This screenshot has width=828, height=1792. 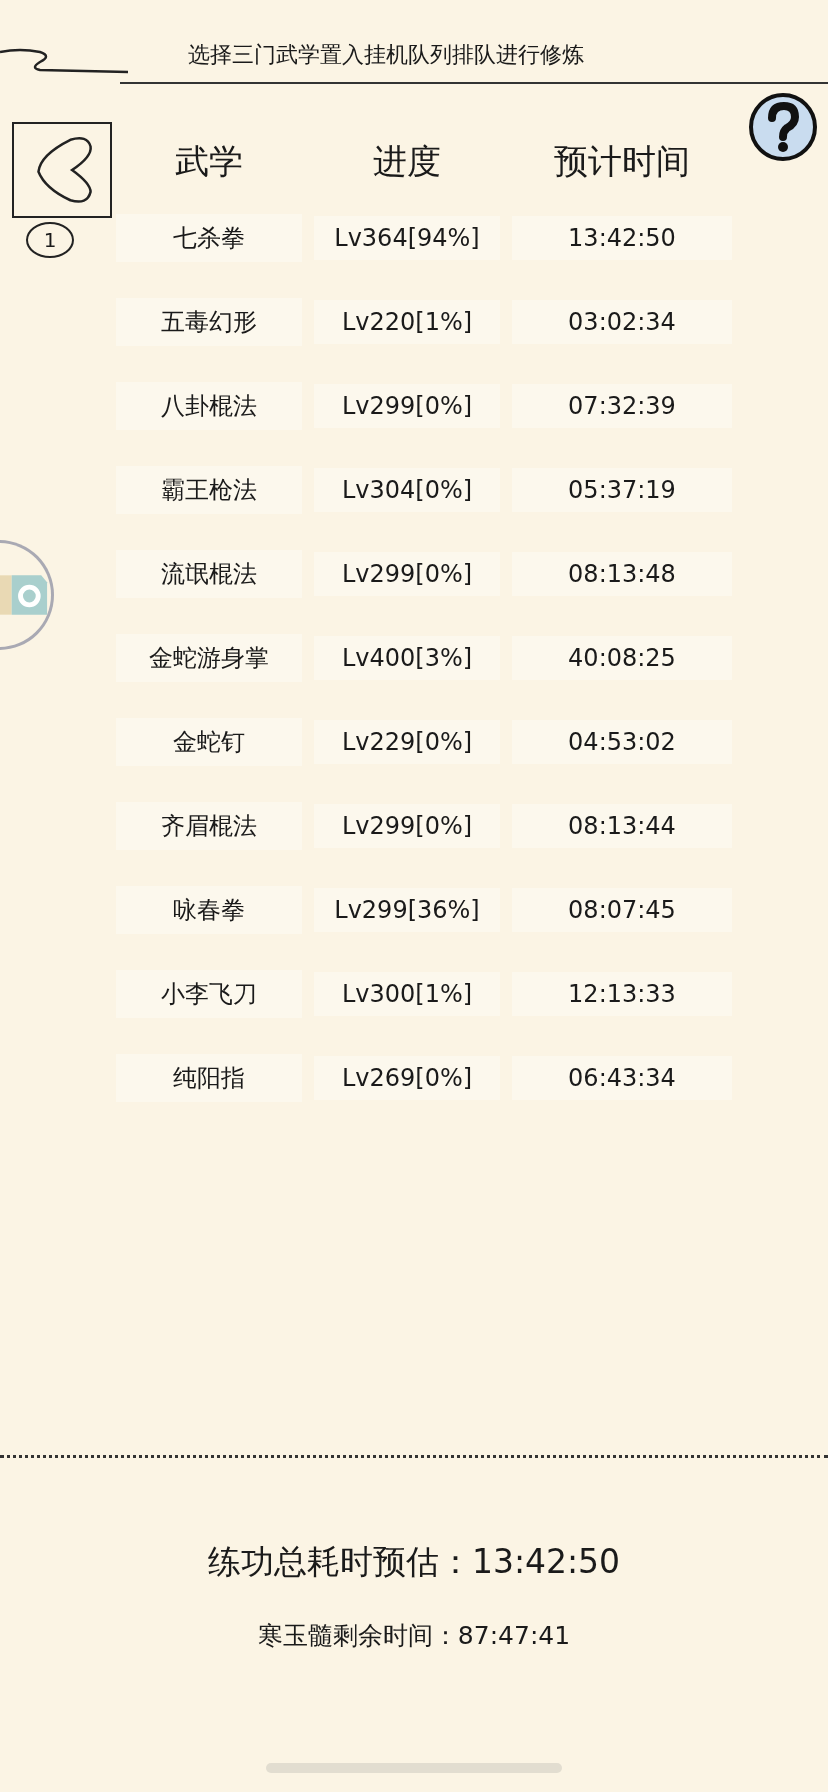 What do you see at coordinates (407, 994) in the screenshot?
I see `progress-cell: Lv300[1%]` at bounding box center [407, 994].